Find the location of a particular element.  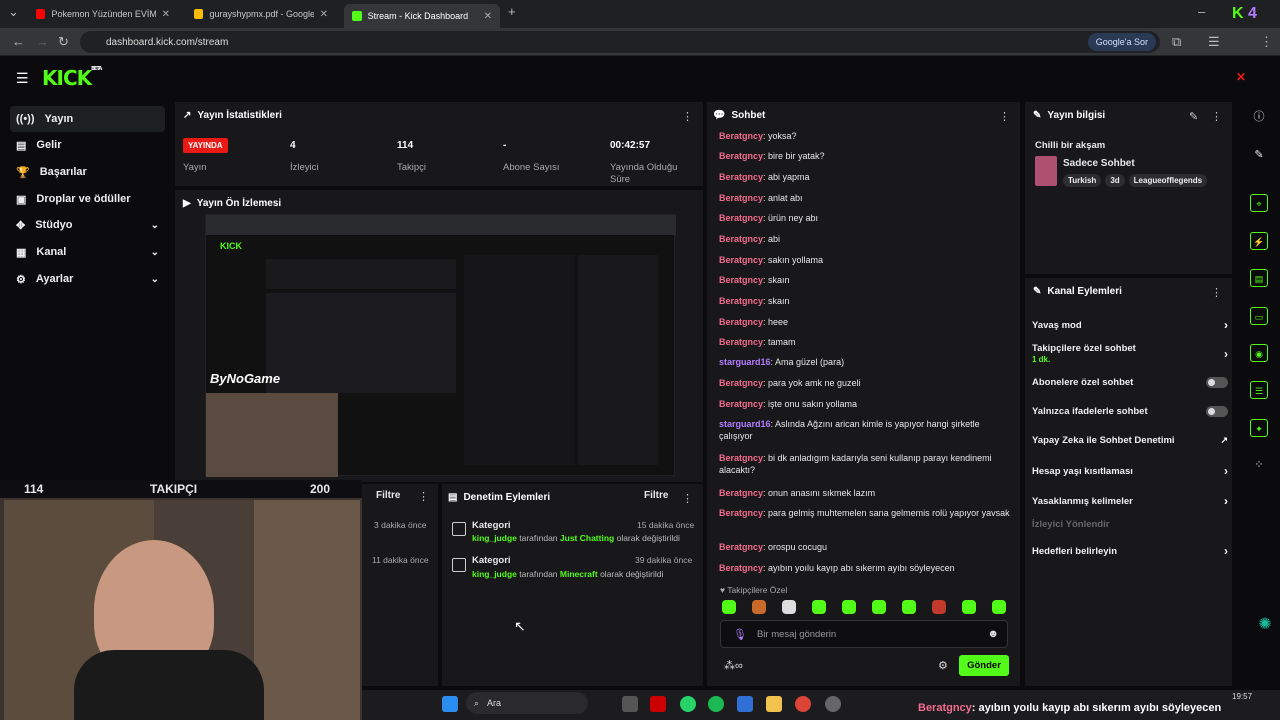

clipboard-icon: ▤ is located at coordinates (1259, 278).